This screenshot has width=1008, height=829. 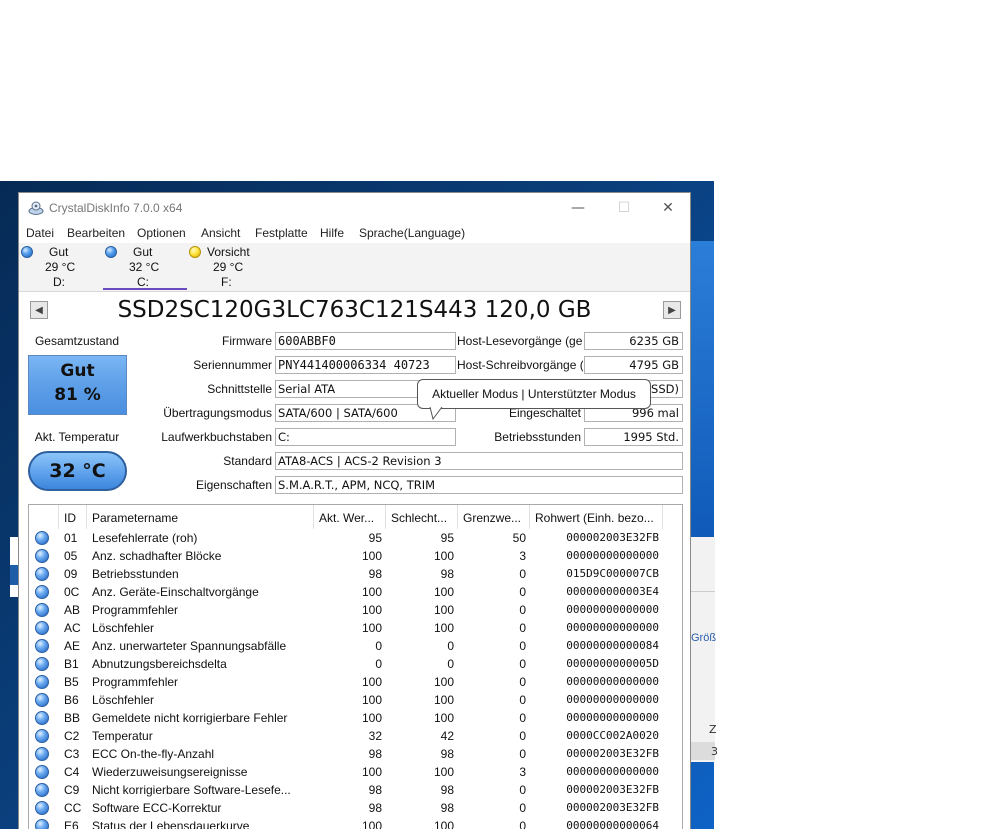 I want to click on menu-bearbeiten: Bearbeiten, so click(x=96, y=233).